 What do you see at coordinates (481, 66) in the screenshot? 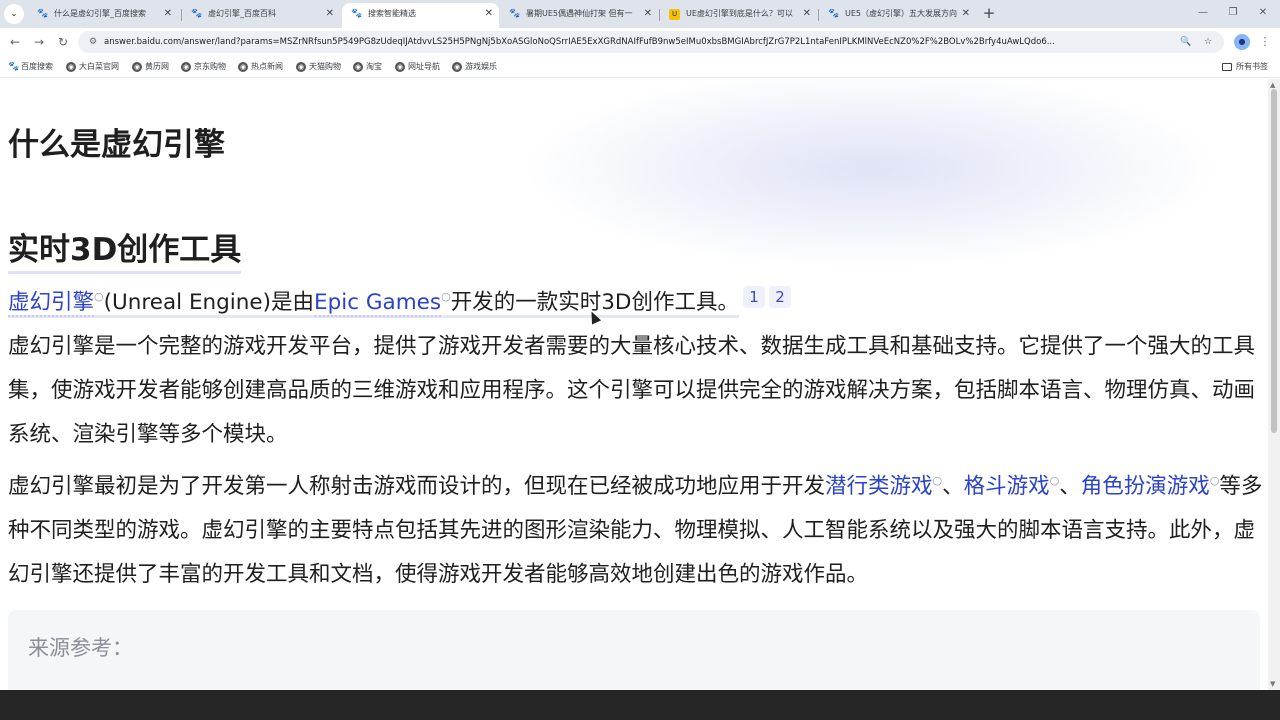
I see `bookmark-label: 游戏娱乐` at bounding box center [481, 66].